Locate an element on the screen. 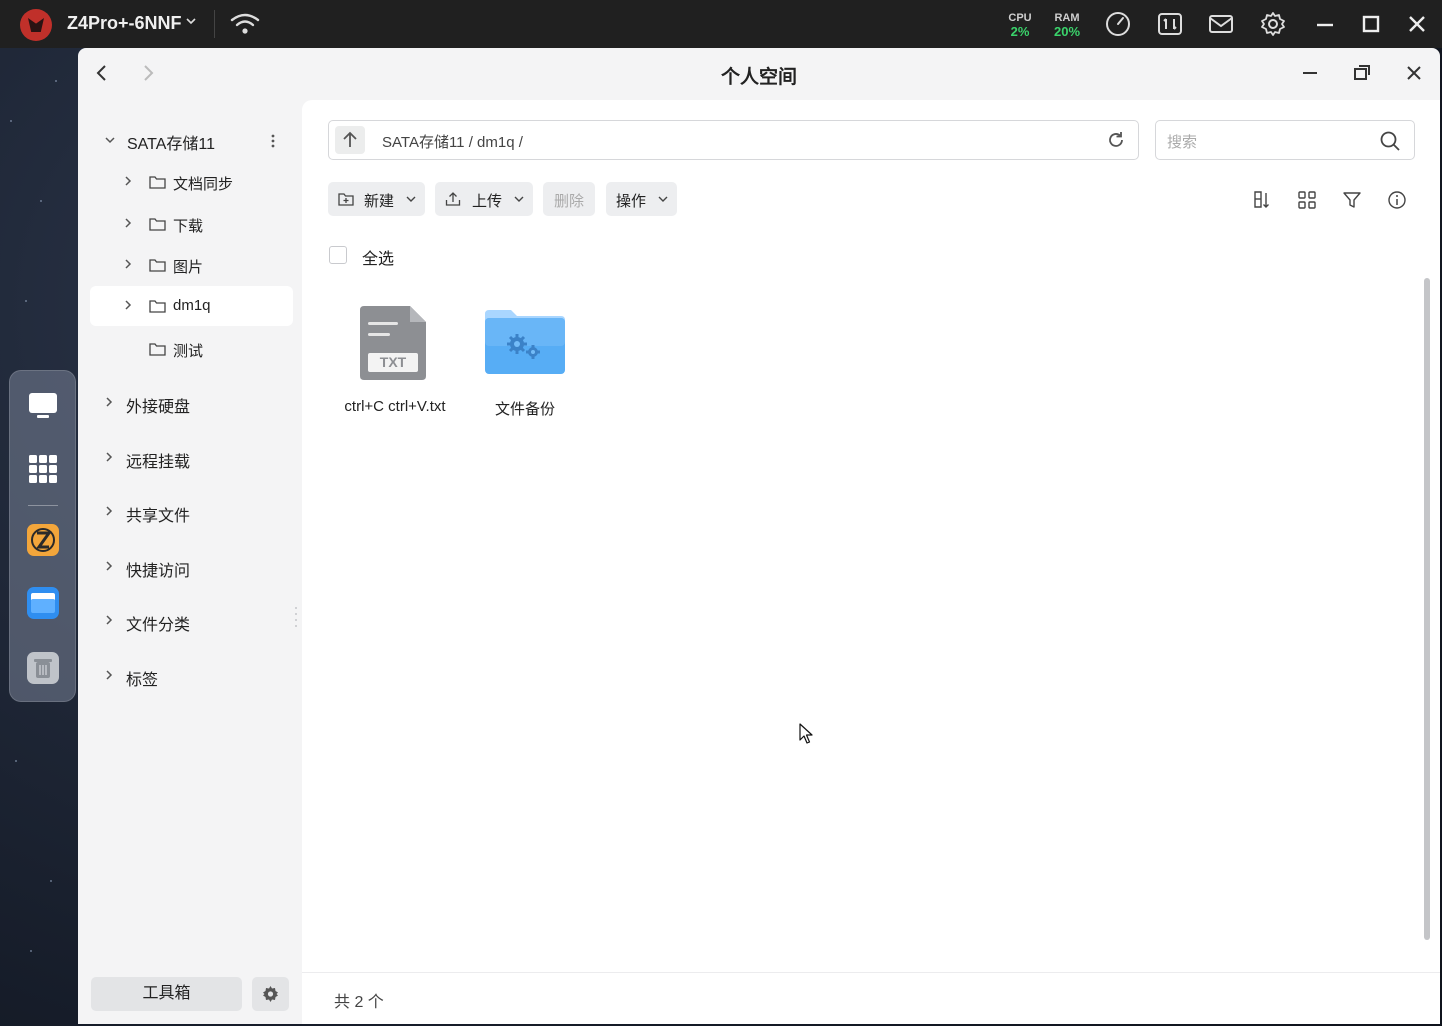 The image size is (1442, 1026). ram-value: 20% is located at coordinates (1067, 31).